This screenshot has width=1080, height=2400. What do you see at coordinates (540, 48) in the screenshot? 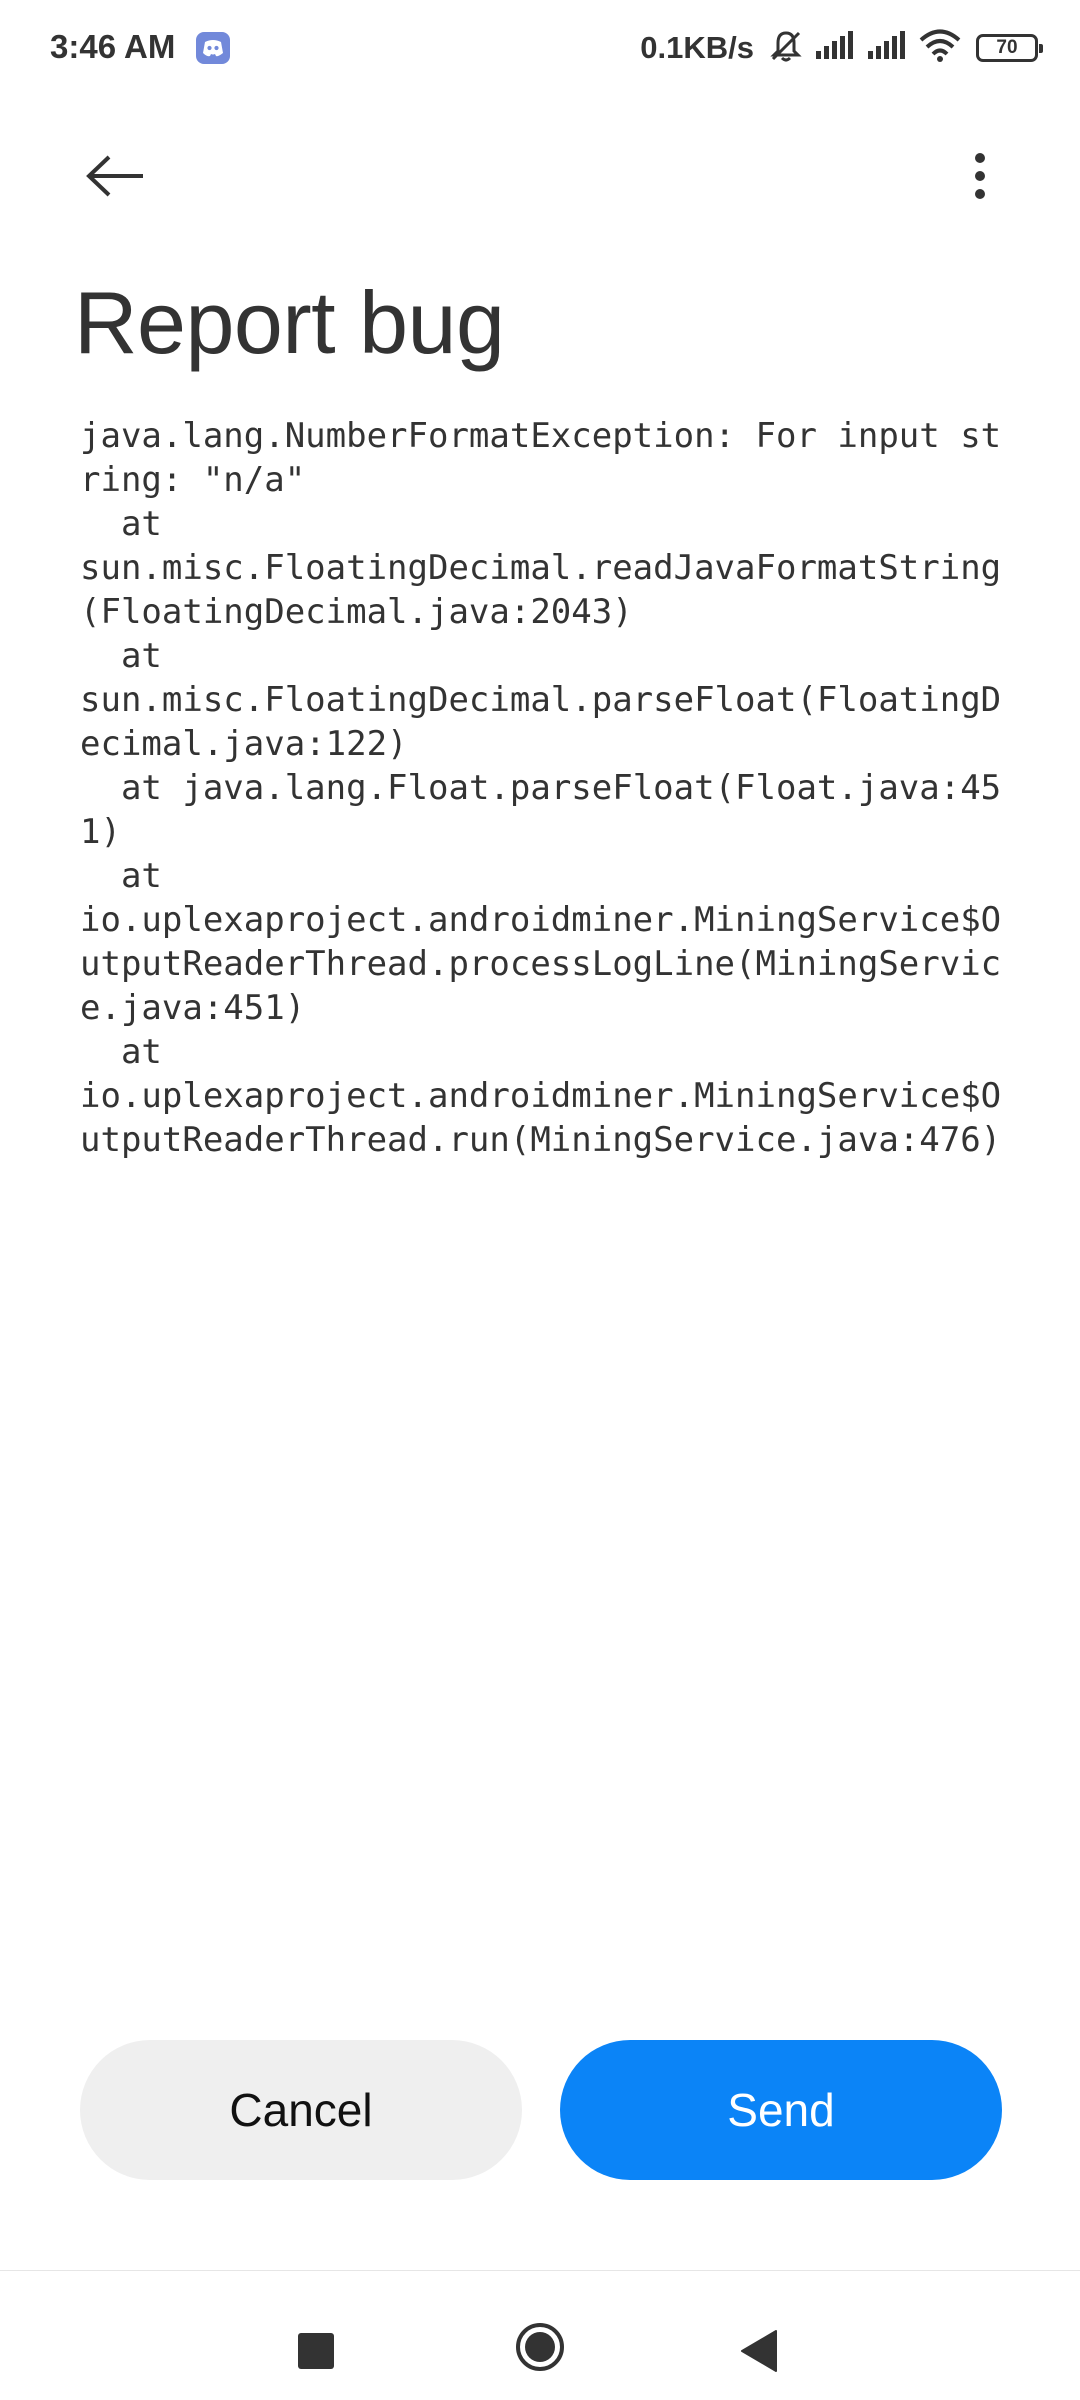
I see `status-bar: 3:46 AM 0.1KB/s 70` at bounding box center [540, 48].